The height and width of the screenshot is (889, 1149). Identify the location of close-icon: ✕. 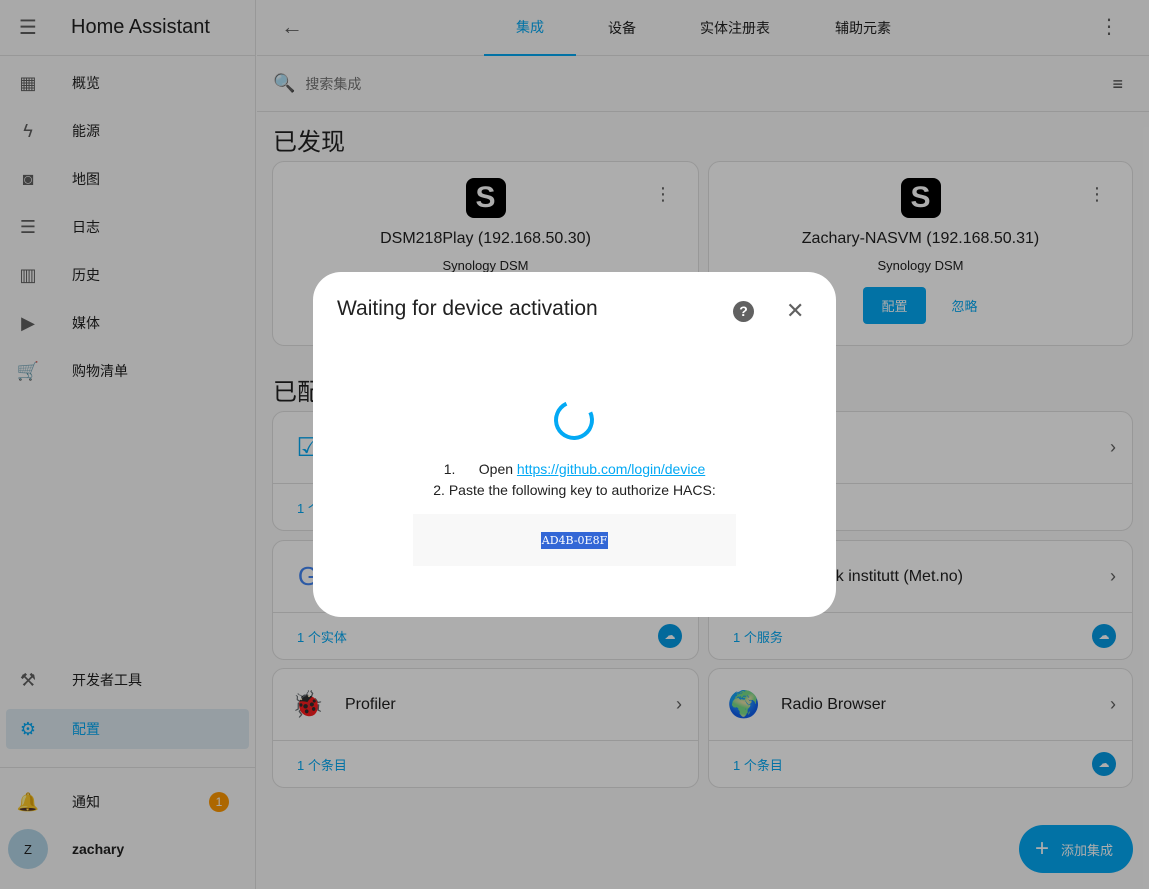
(795, 311).